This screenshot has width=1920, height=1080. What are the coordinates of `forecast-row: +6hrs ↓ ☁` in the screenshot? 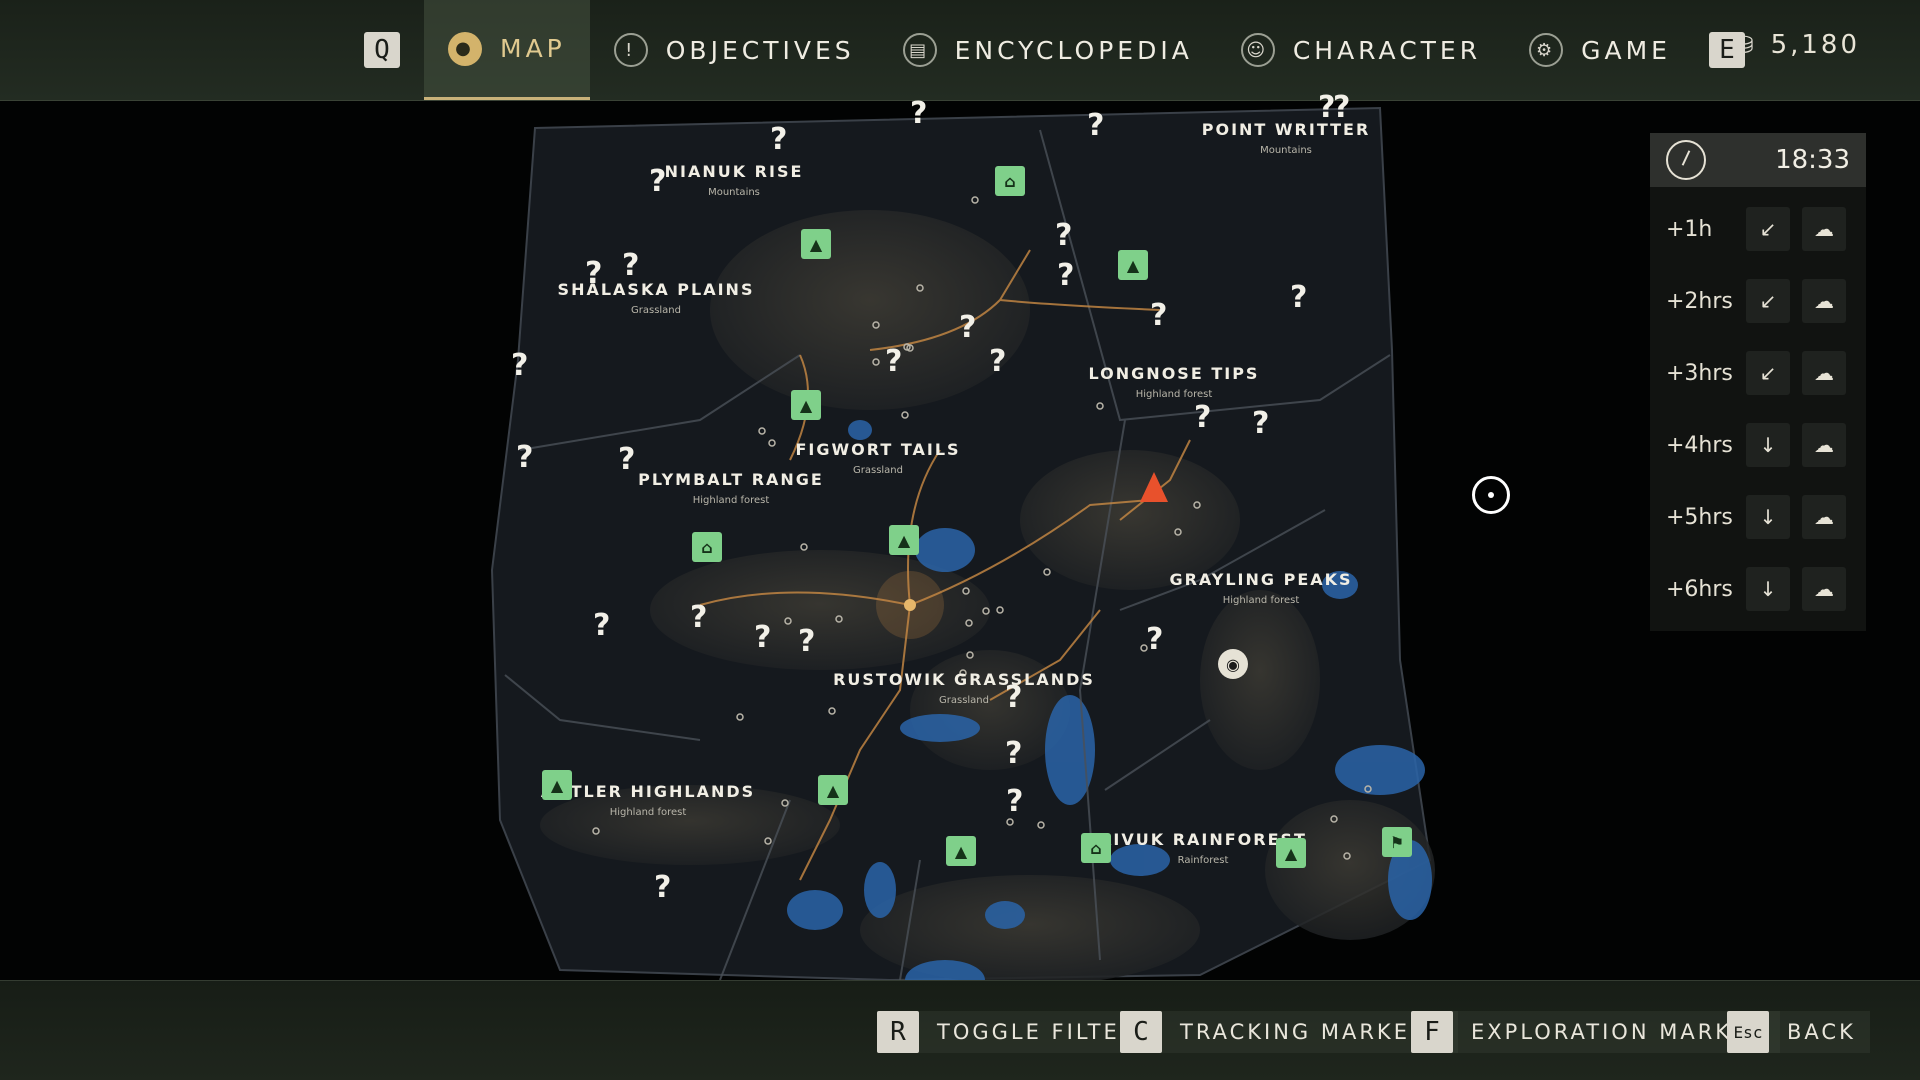 It's located at (1758, 589).